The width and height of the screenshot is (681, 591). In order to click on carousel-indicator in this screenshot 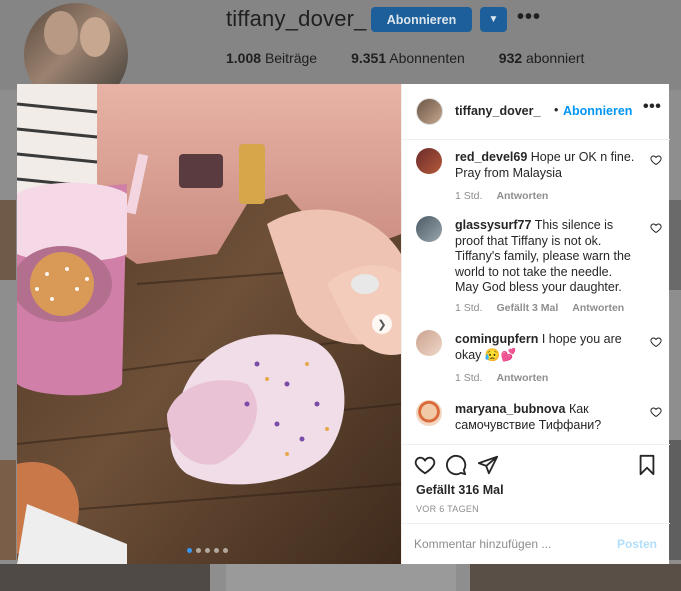, I will do `click(207, 550)`.